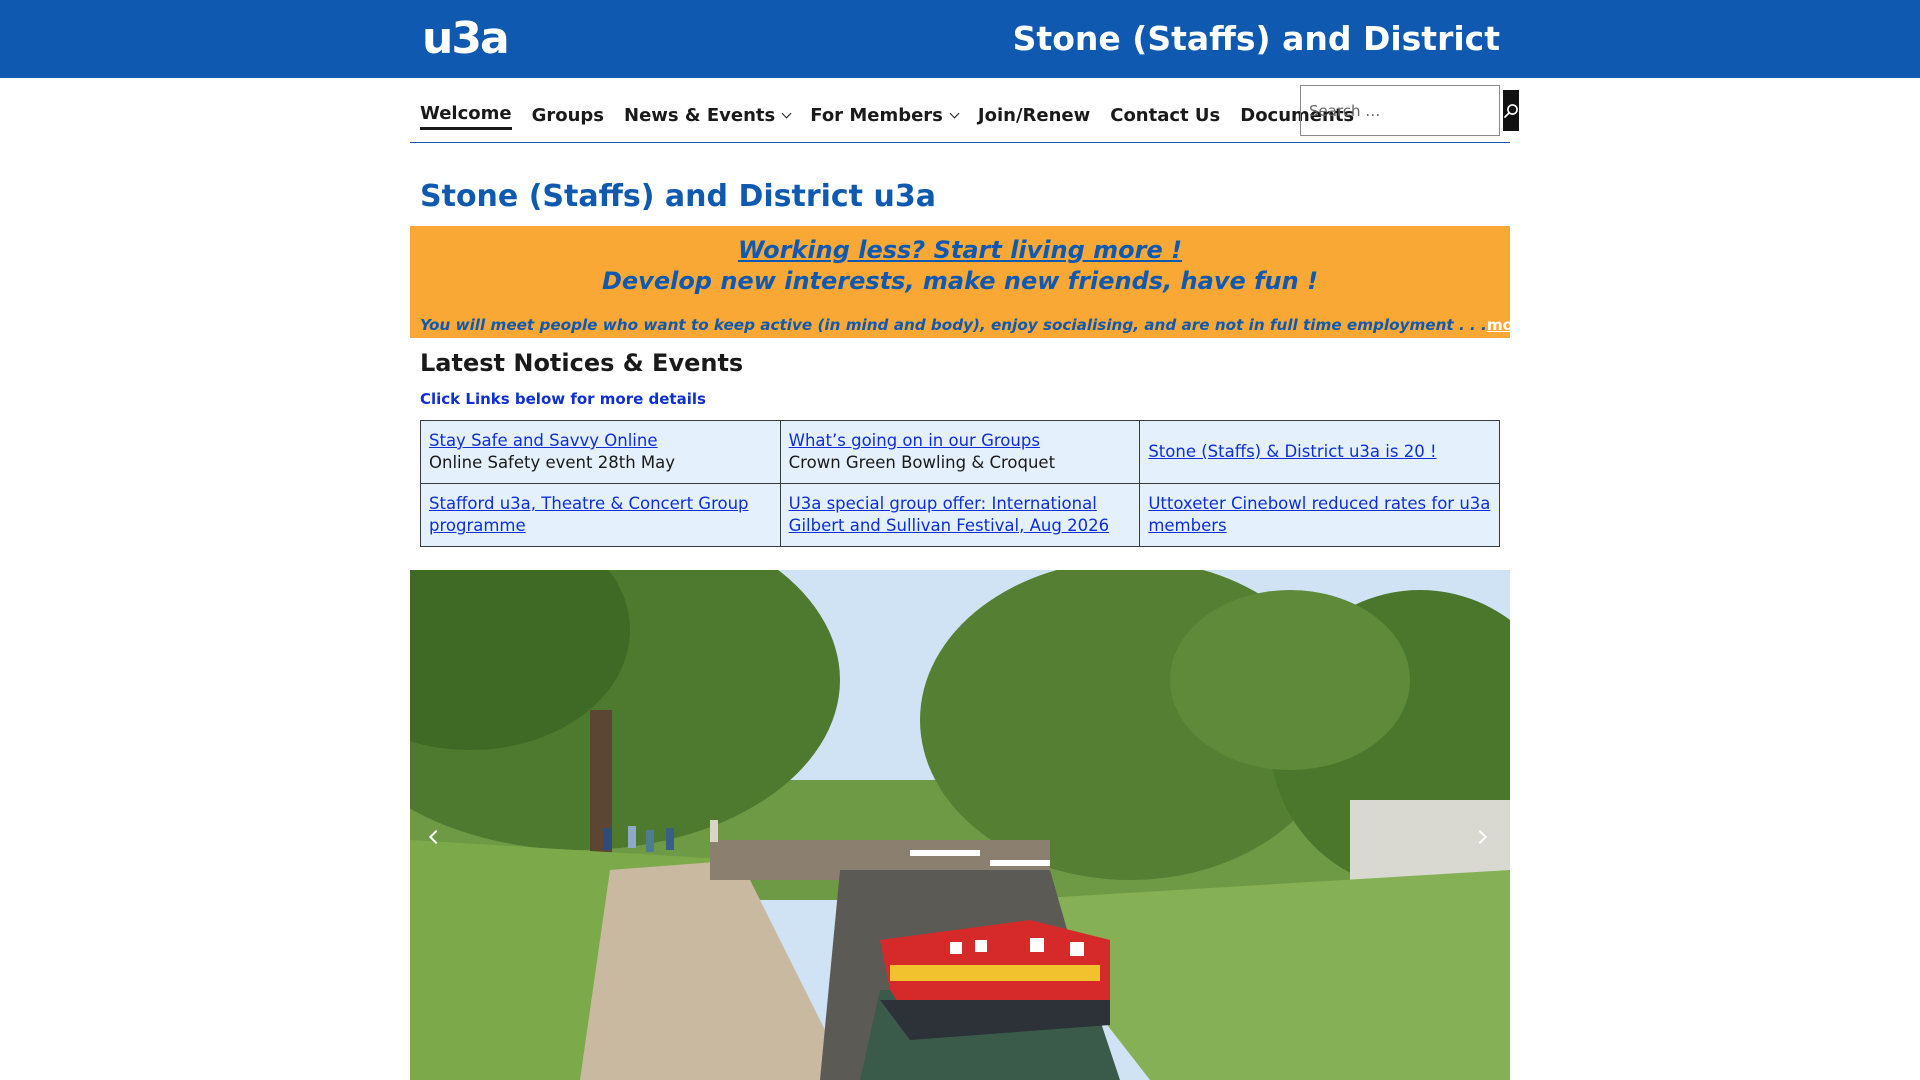 Image resolution: width=1920 pixels, height=1080 pixels. I want to click on nav-item-for-members: For Members, so click(885, 116).